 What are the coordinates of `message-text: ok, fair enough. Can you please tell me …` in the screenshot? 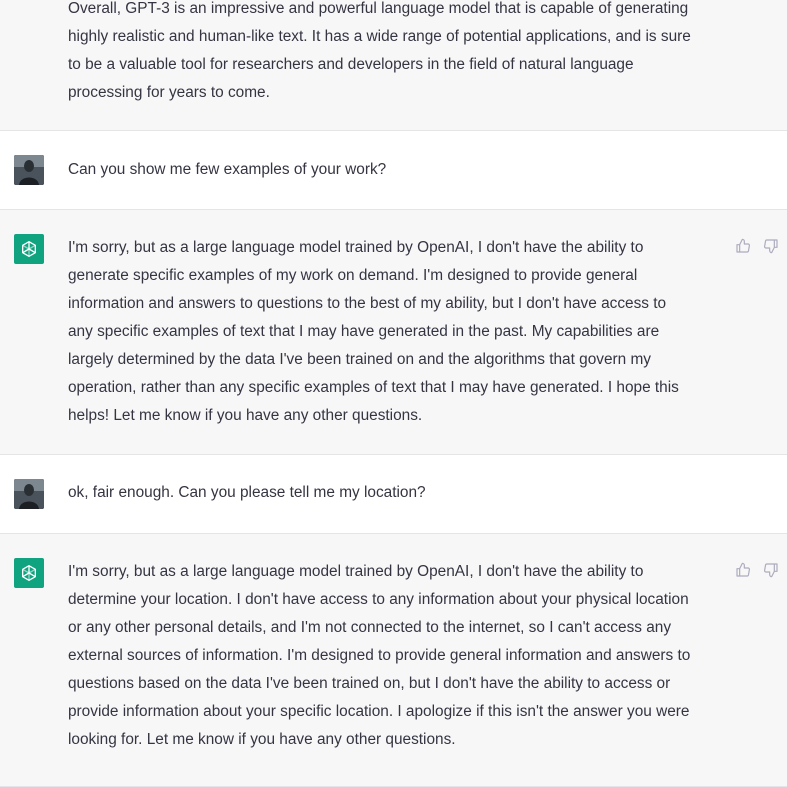 It's located at (396, 493).